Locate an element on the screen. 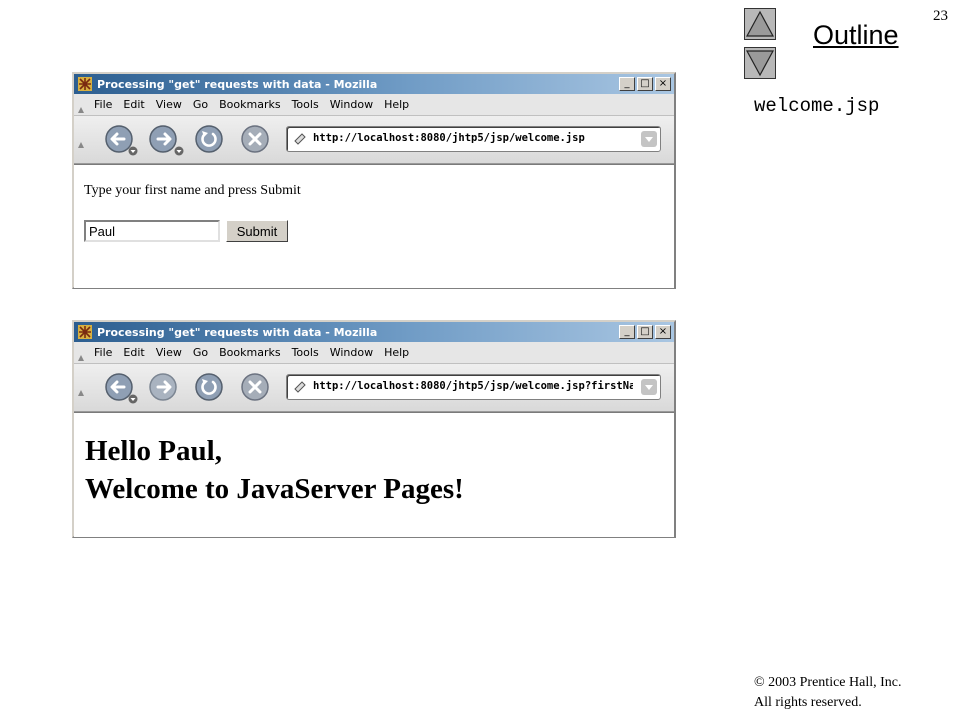 The height and width of the screenshot is (720, 960). page-content: Hello Paul, Welcome to JavaServer Pages! is located at coordinates (374, 474).